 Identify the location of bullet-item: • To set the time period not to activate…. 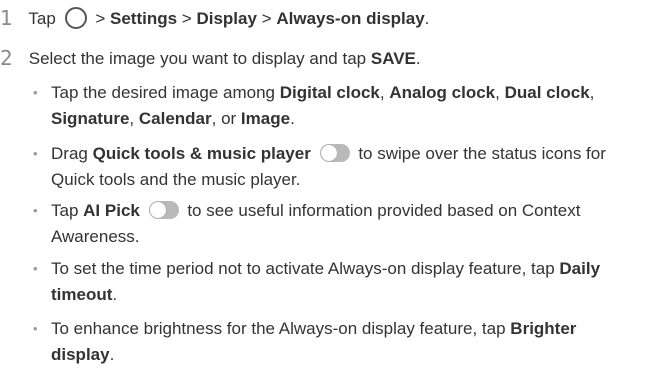
(333, 282).